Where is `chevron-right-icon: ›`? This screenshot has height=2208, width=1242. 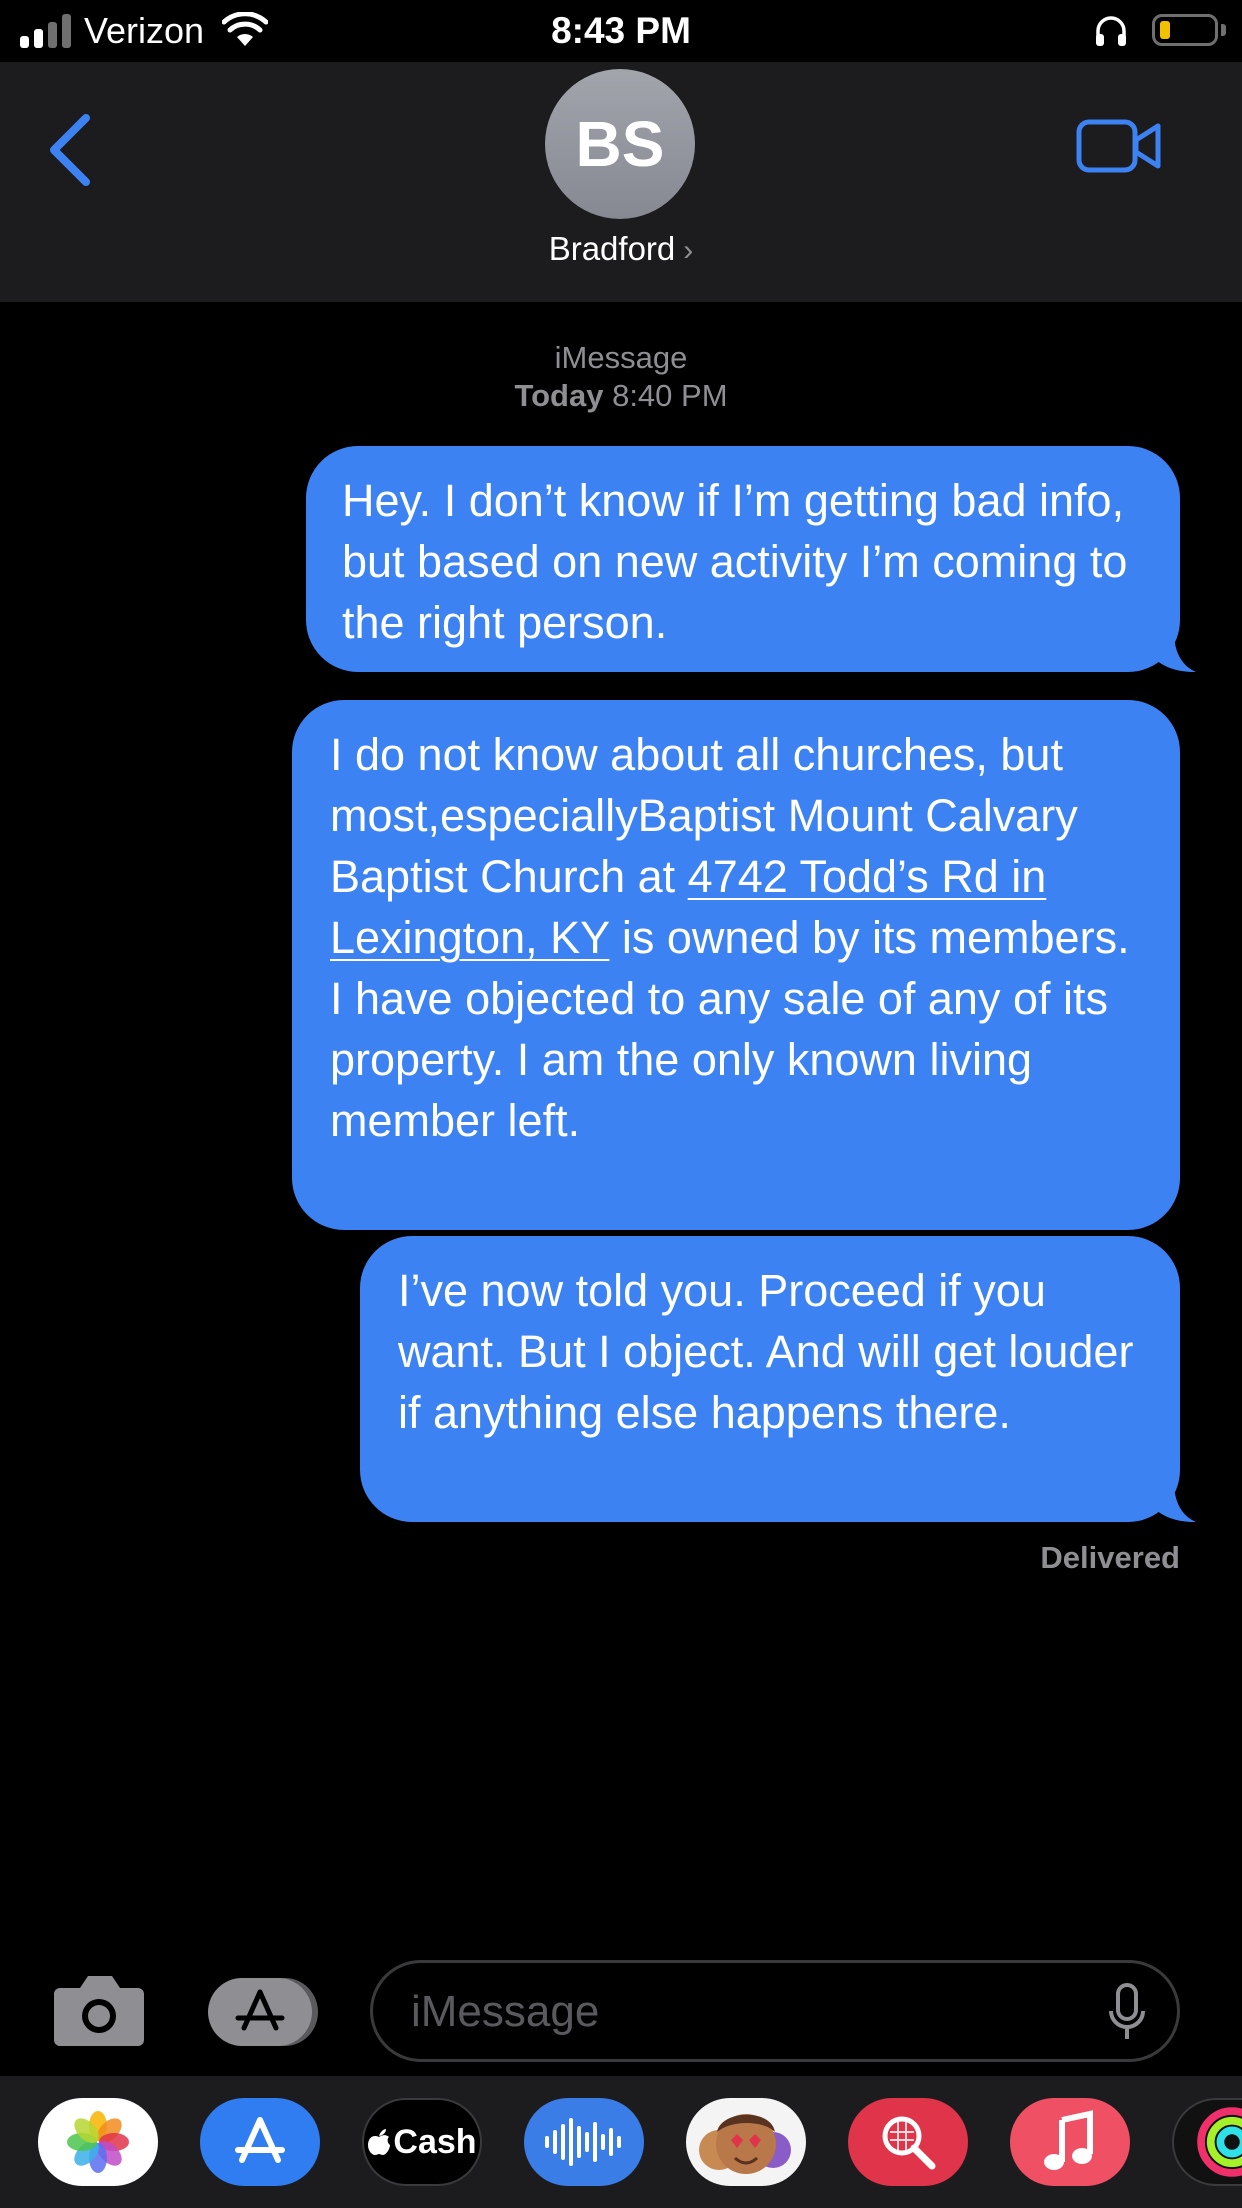 chevron-right-icon: › is located at coordinates (688, 250).